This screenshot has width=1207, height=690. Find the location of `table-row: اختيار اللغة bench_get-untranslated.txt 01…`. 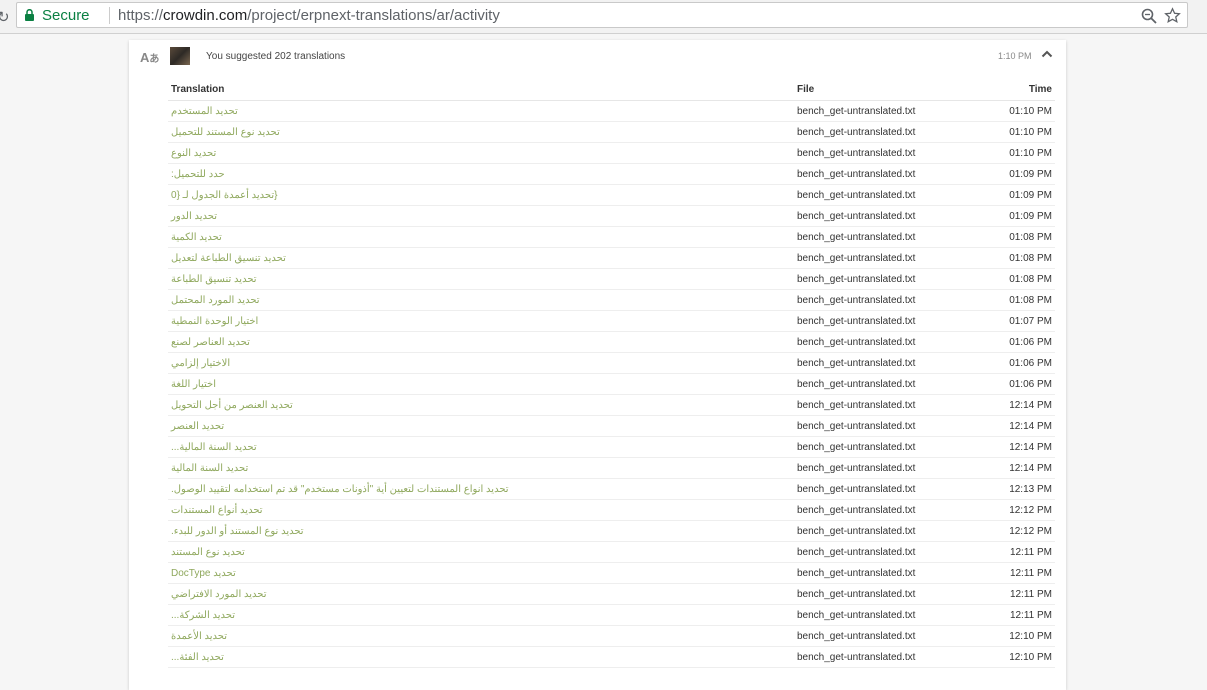

table-row: اختيار اللغة bench_get-untranslated.txt 01… is located at coordinates (611, 384).